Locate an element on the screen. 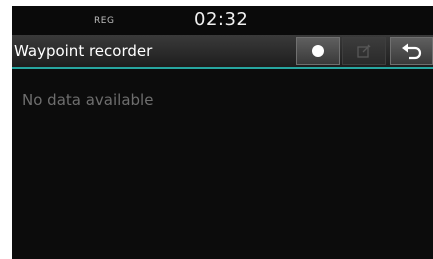 This screenshot has width=433, height=259. record-dot-icon is located at coordinates (318, 51).